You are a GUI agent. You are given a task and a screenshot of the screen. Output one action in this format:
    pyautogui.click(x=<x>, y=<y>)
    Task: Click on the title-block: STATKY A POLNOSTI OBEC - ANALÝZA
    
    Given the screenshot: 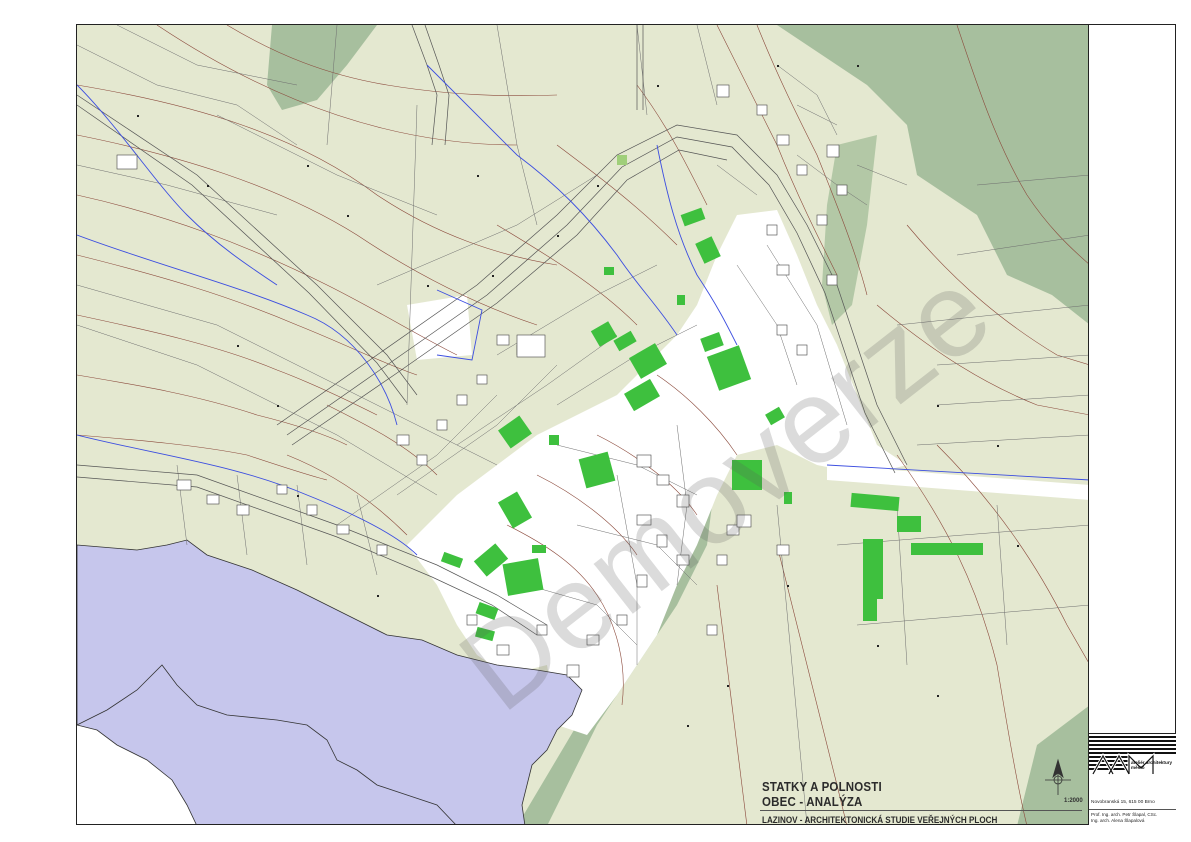 What is the action you would take?
    pyautogui.click(x=922, y=795)
    